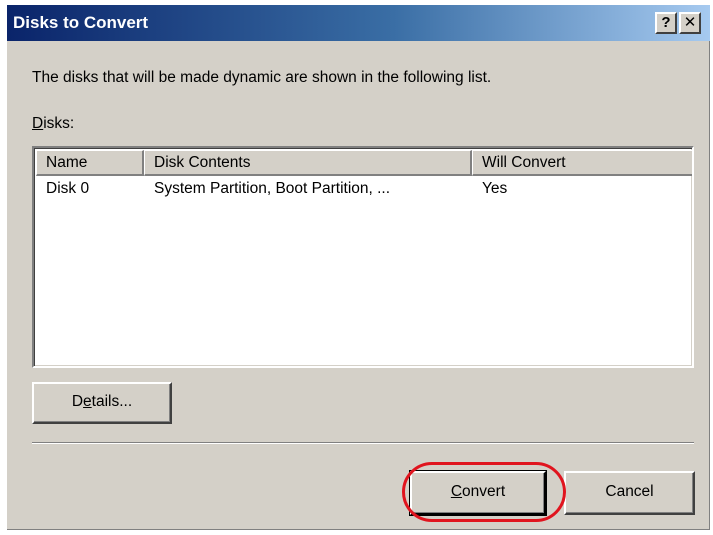  Describe the element at coordinates (582, 163) in the screenshot. I see `column-header-will-convert: Will Convert` at that location.